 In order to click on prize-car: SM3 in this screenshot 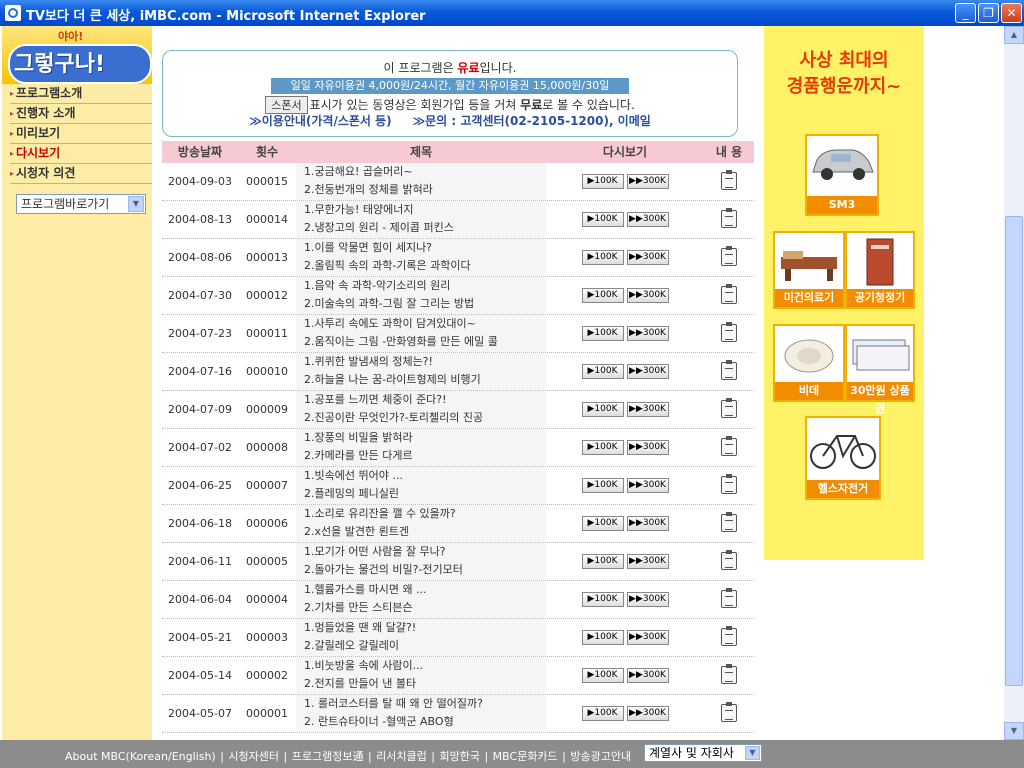, I will do `click(842, 175)`.